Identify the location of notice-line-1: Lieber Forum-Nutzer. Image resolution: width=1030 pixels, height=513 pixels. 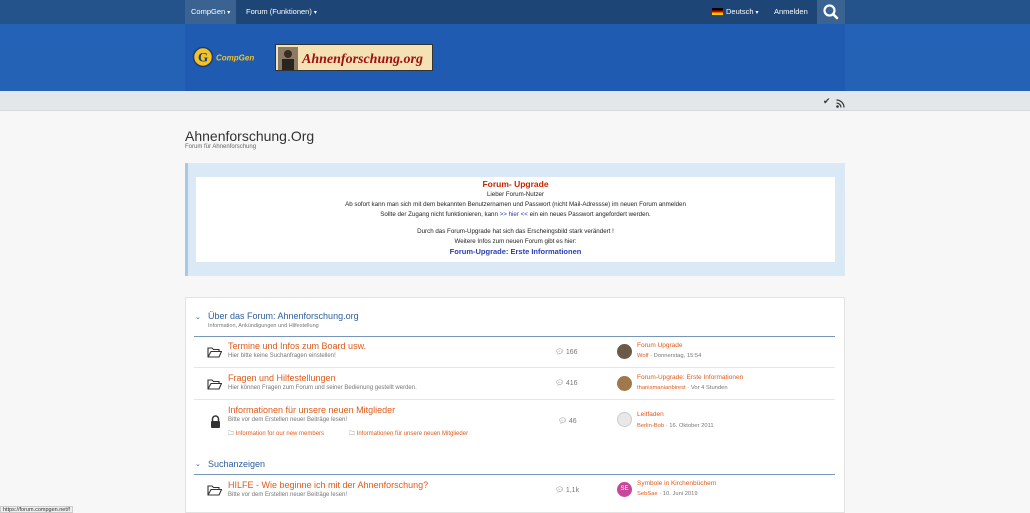
(515, 194).